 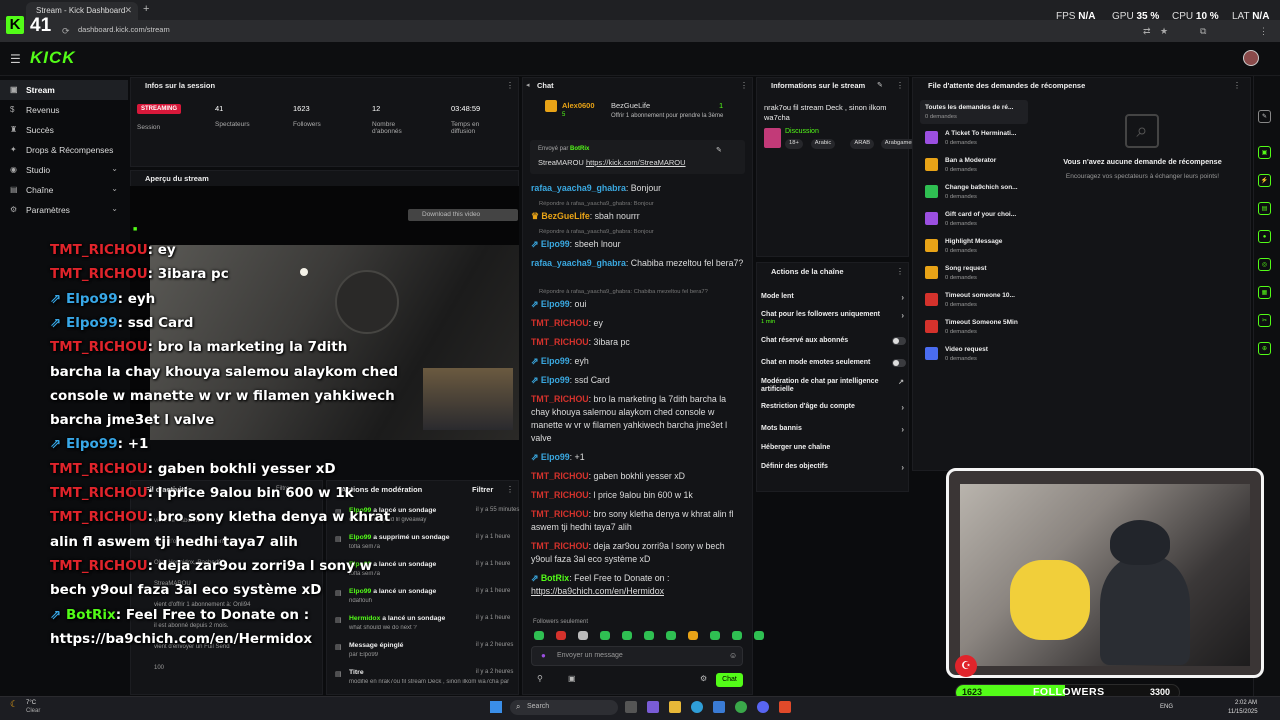 I want to click on download-video-button: Download this video, so click(x=463, y=215).